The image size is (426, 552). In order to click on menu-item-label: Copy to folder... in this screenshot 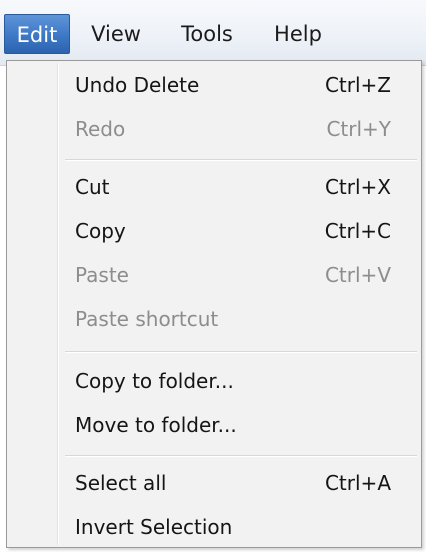, I will do `click(154, 381)`.